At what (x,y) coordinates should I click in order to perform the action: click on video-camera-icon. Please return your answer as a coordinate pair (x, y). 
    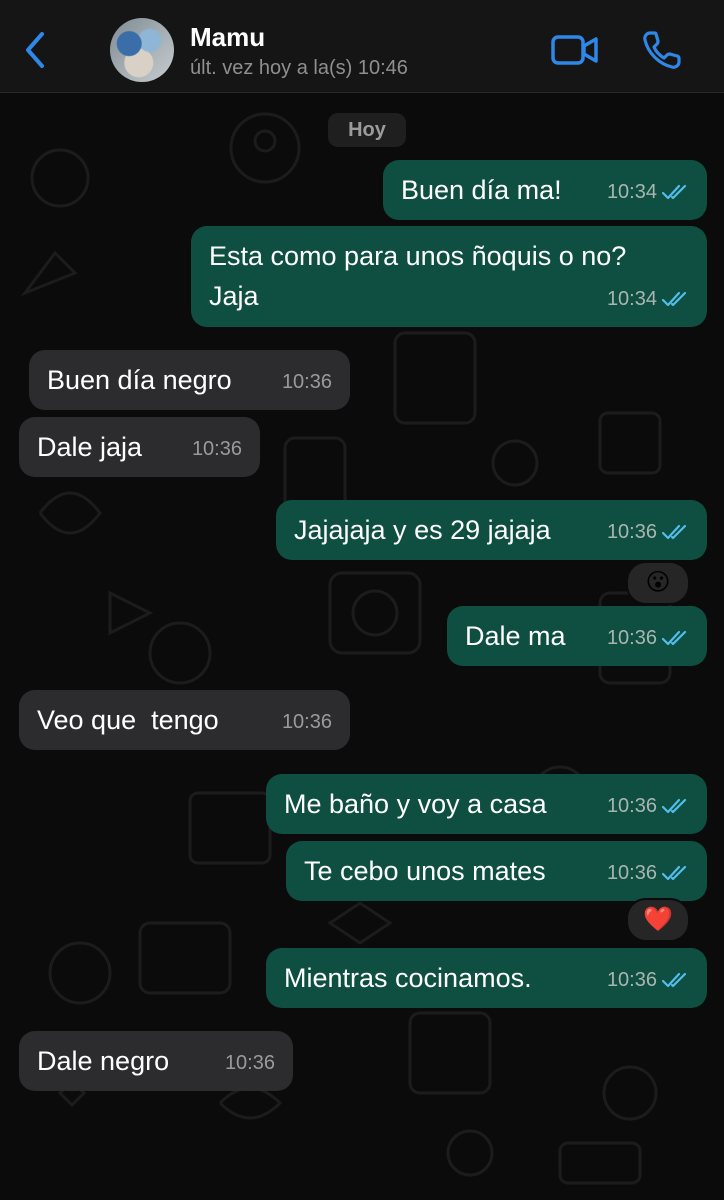
    Looking at the image, I should click on (574, 50).